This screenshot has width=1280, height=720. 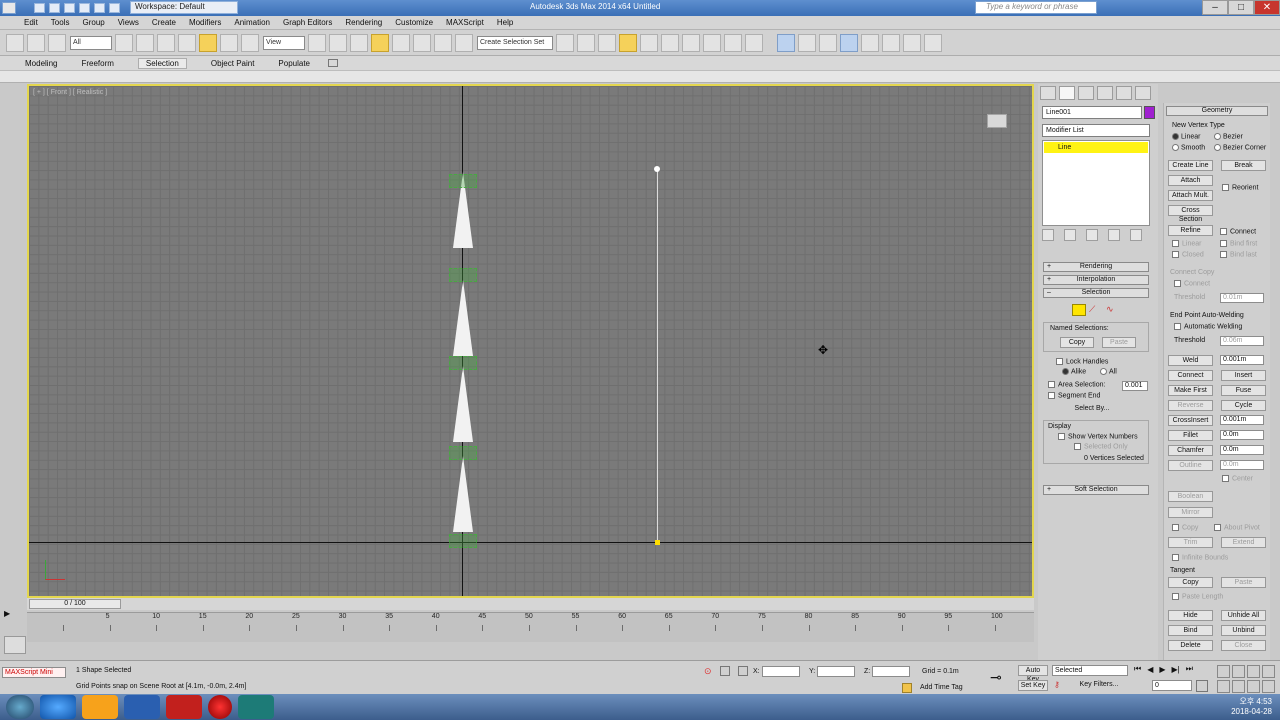 I want to click on play-icon: ▶, so click(x=1162, y=669).